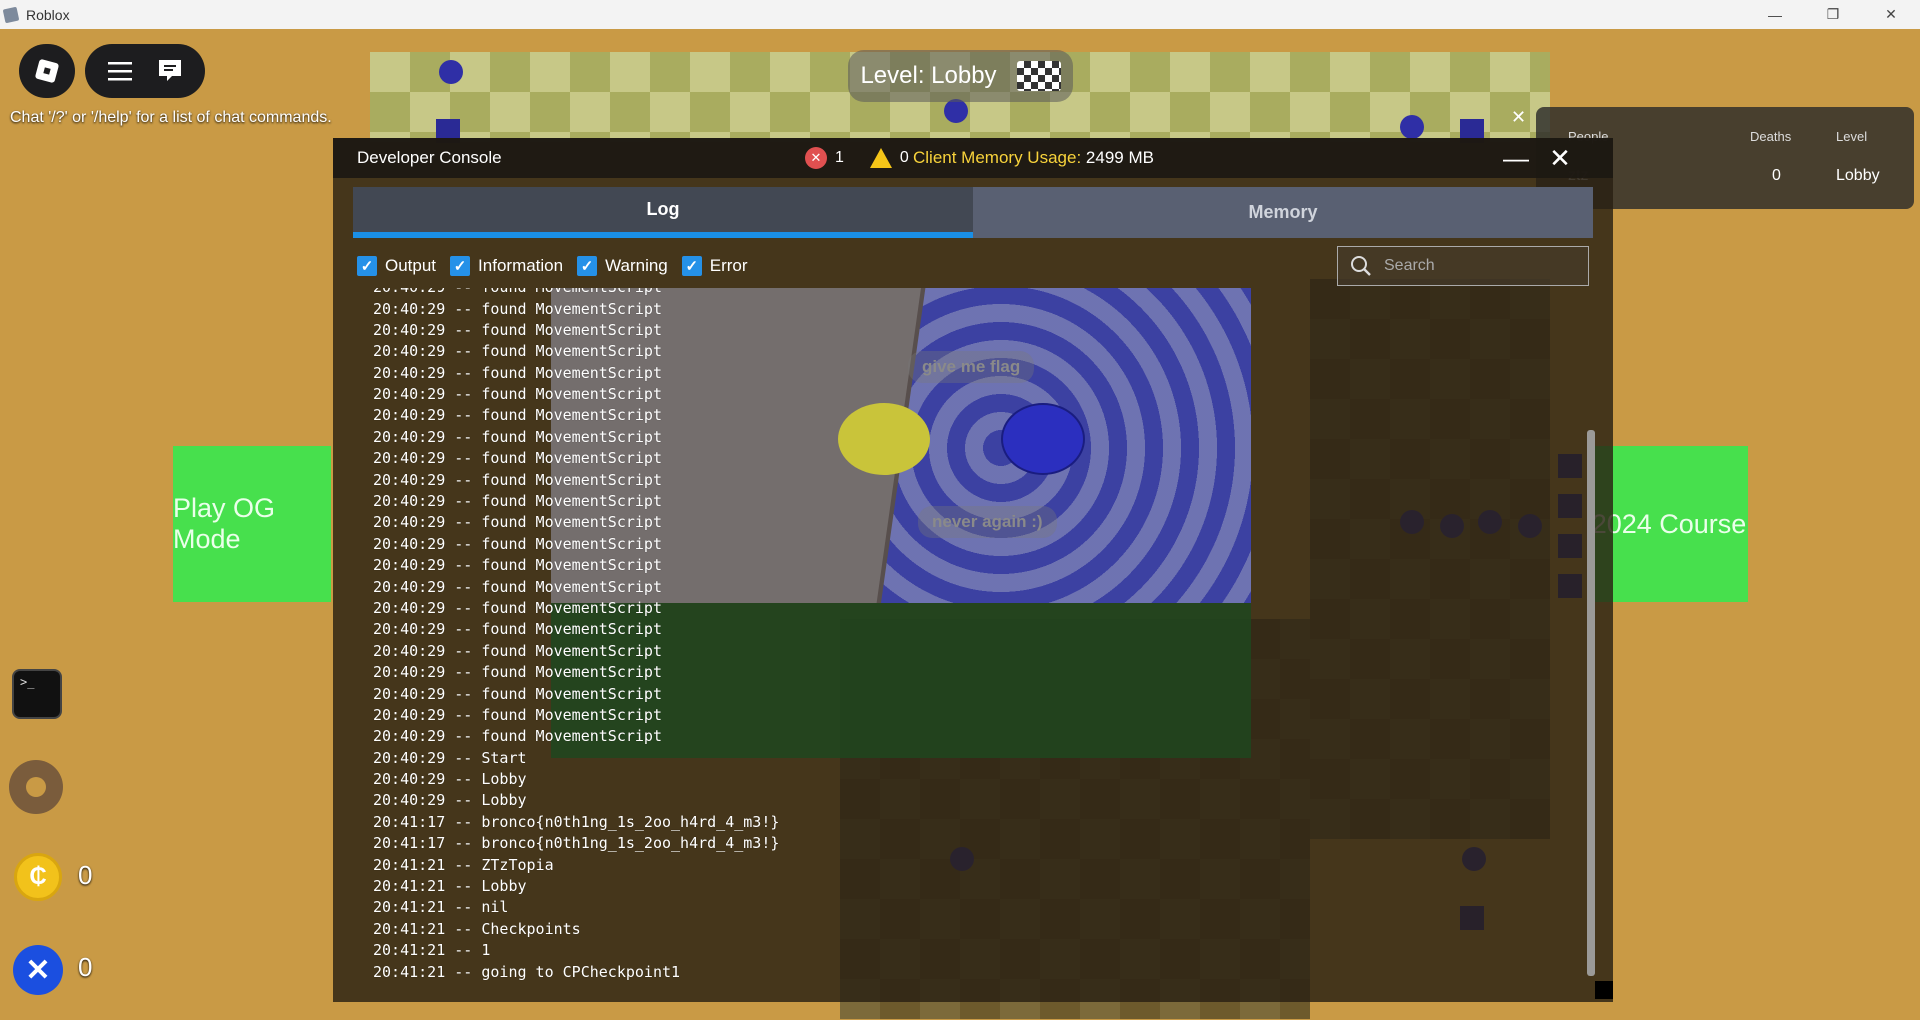 This screenshot has height=1020, width=1920. What do you see at coordinates (85, 875) in the screenshot?
I see `coin-count: 0` at bounding box center [85, 875].